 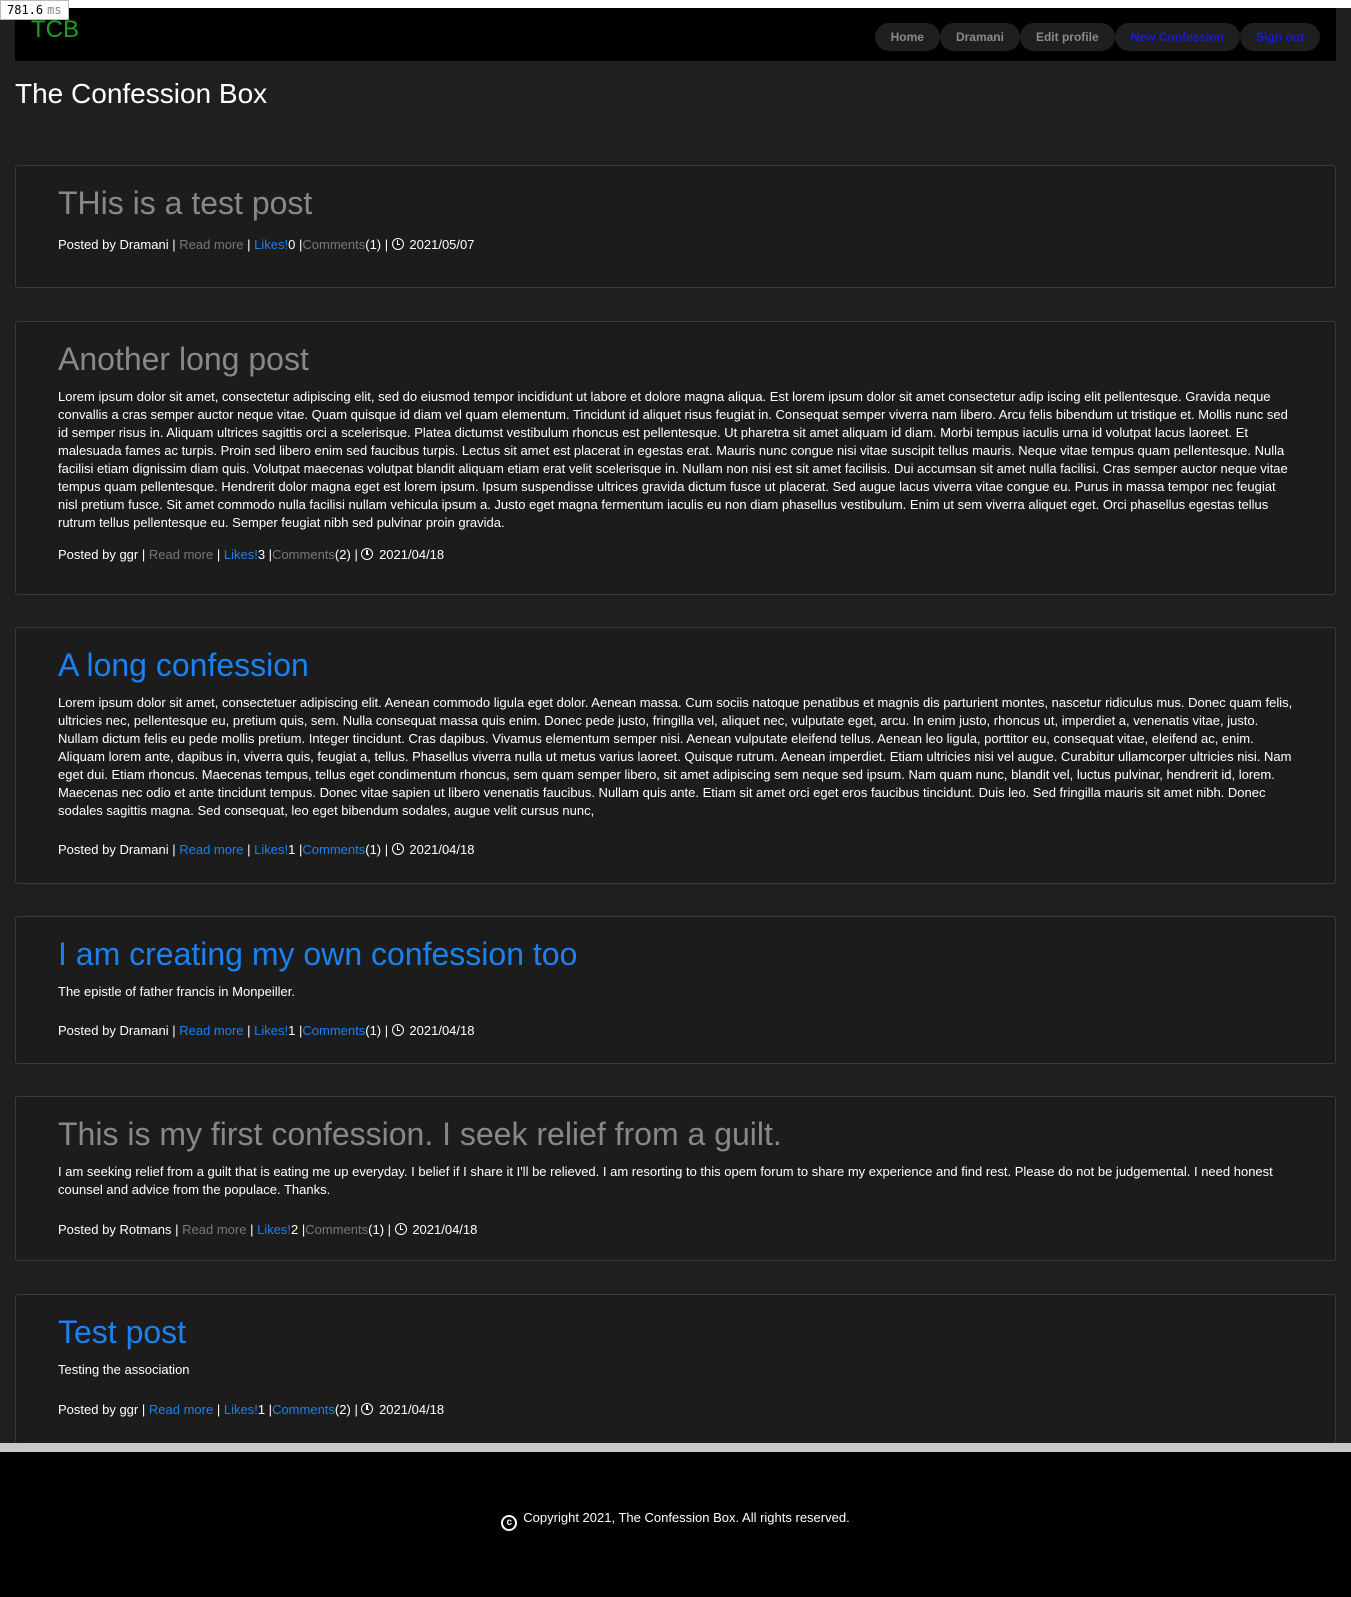 I want to click on likes-count: 2, so click(x=295, y=1229).